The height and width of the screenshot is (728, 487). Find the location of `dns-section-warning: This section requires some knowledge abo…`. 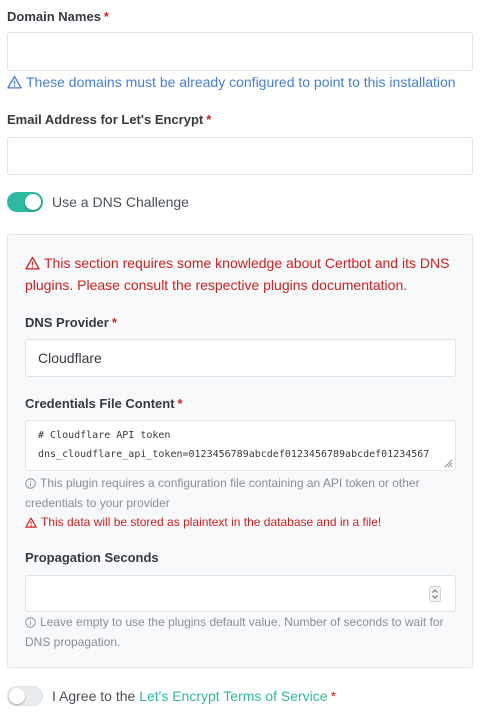

dns-section-warning: This section requires some knowledge abo… is located at coordinates (237, 274).